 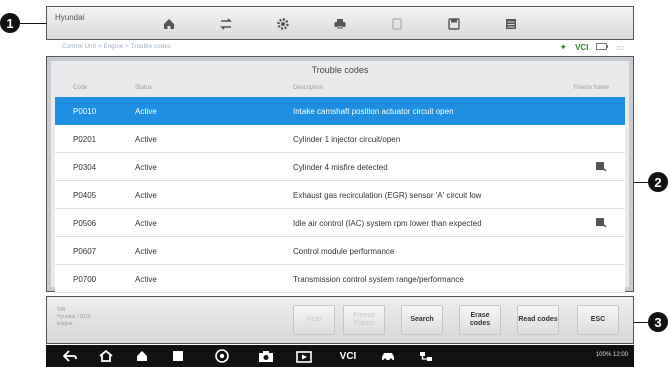 What do you see at coordinates (70, 356) in the screenshot?
I see `back-icon` at bounding box center [70, 356].